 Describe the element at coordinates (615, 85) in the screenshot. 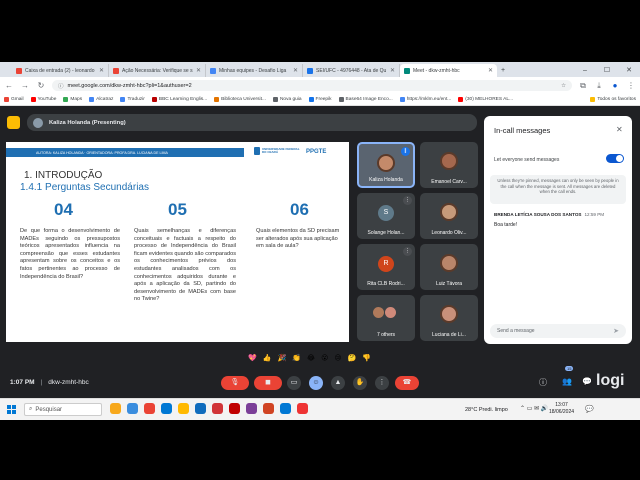

I see `profile-avatar: ●` at that location.